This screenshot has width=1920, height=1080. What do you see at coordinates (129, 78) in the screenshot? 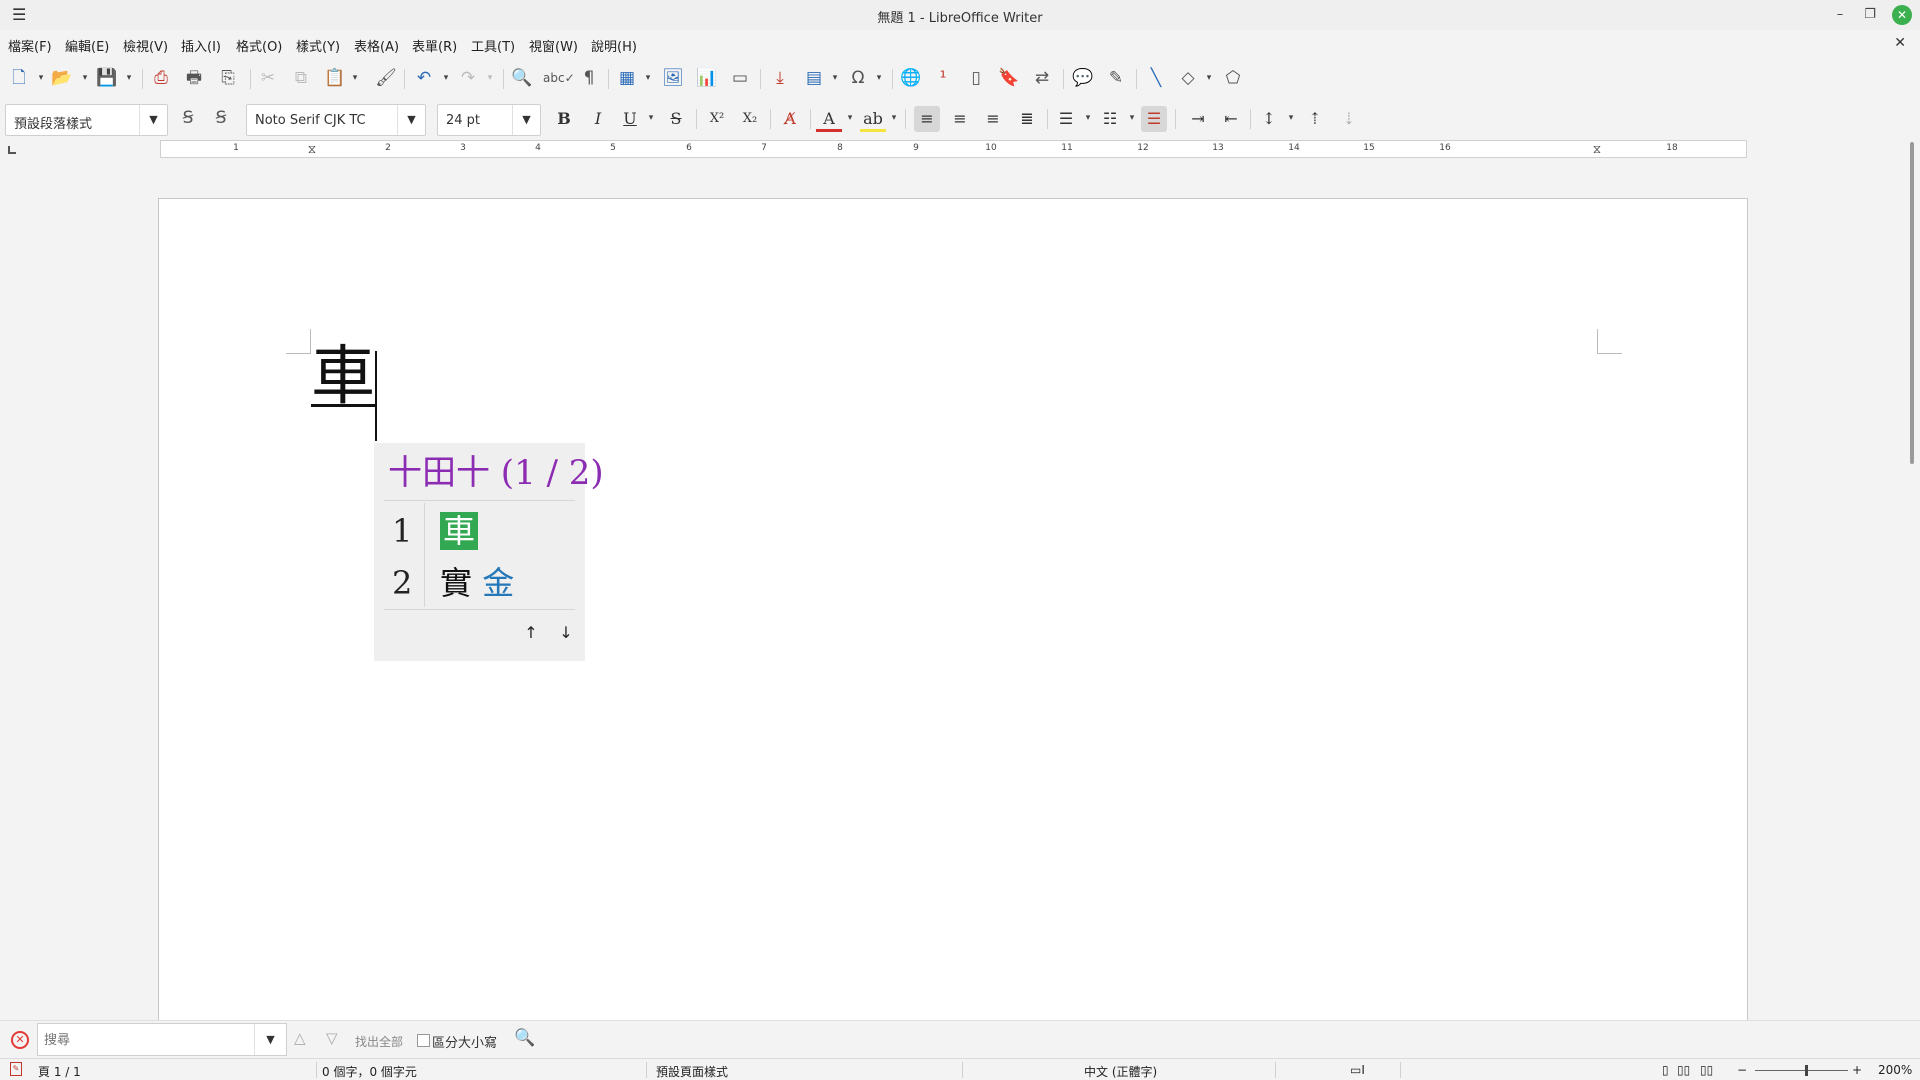
I see `save-dropdown-icon: ▾` at bounding box center [129, 78].